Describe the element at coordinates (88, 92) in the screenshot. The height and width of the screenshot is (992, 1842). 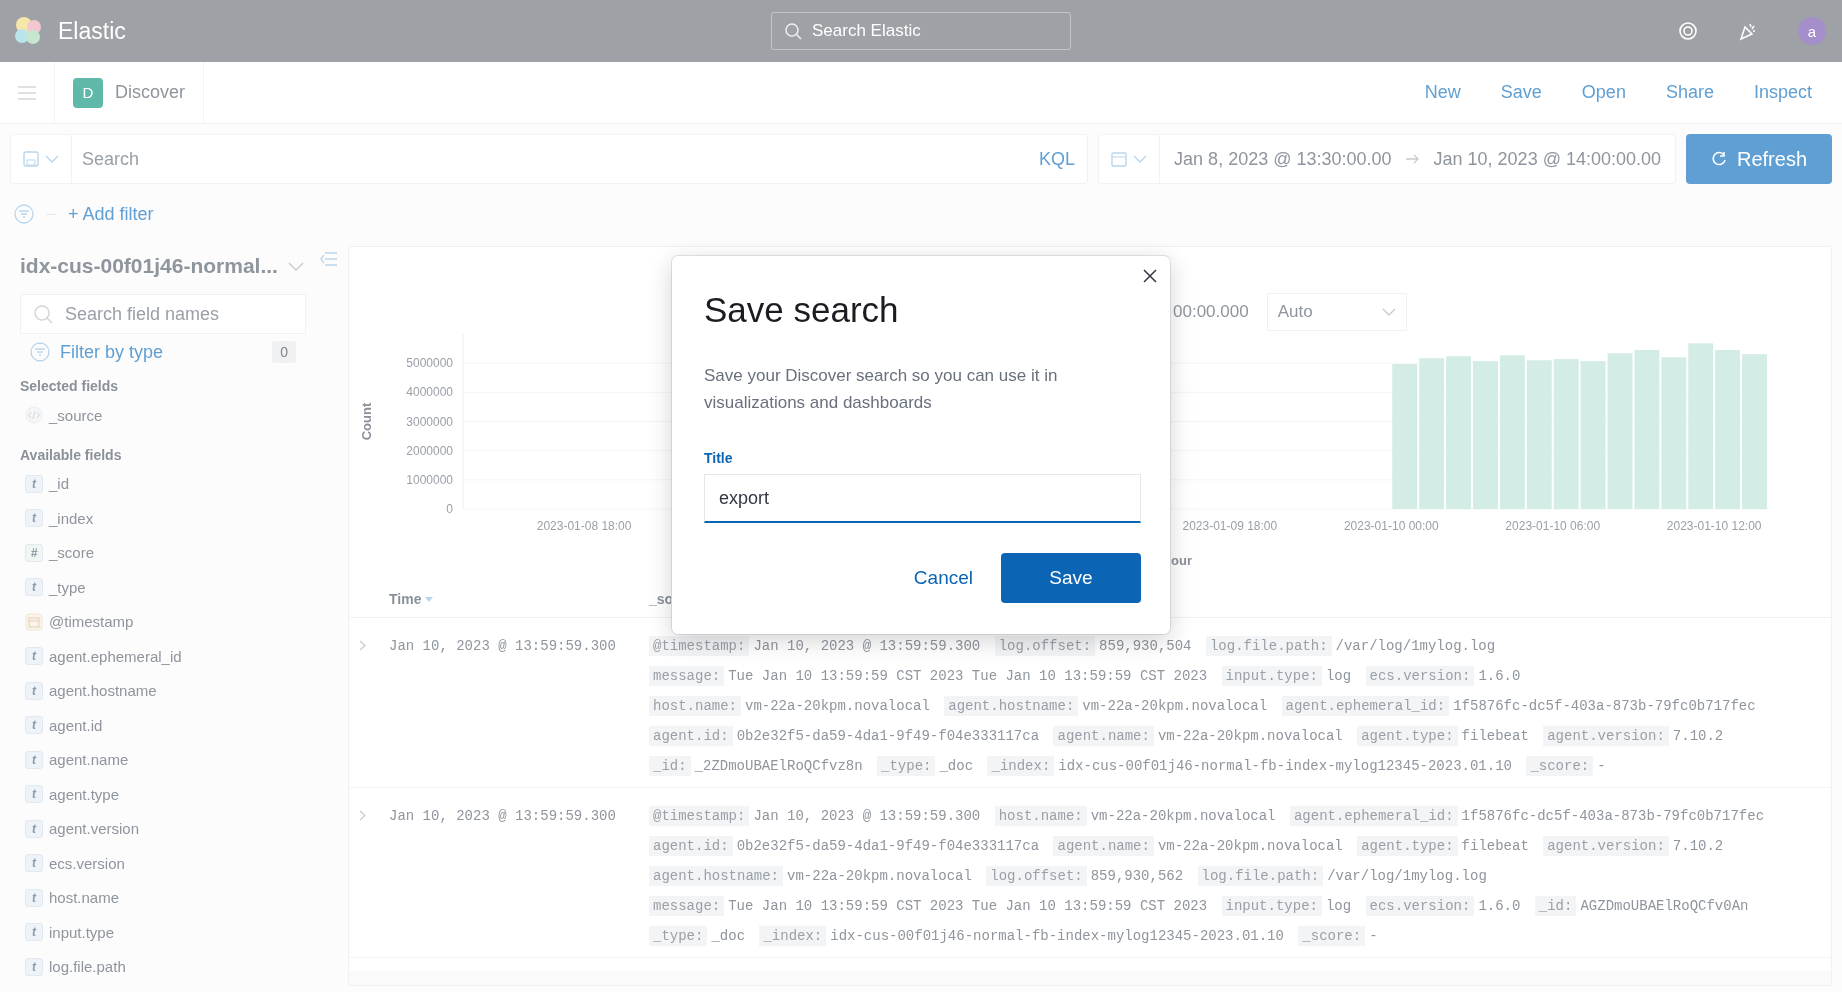
I see `app-badge: D` at that location.